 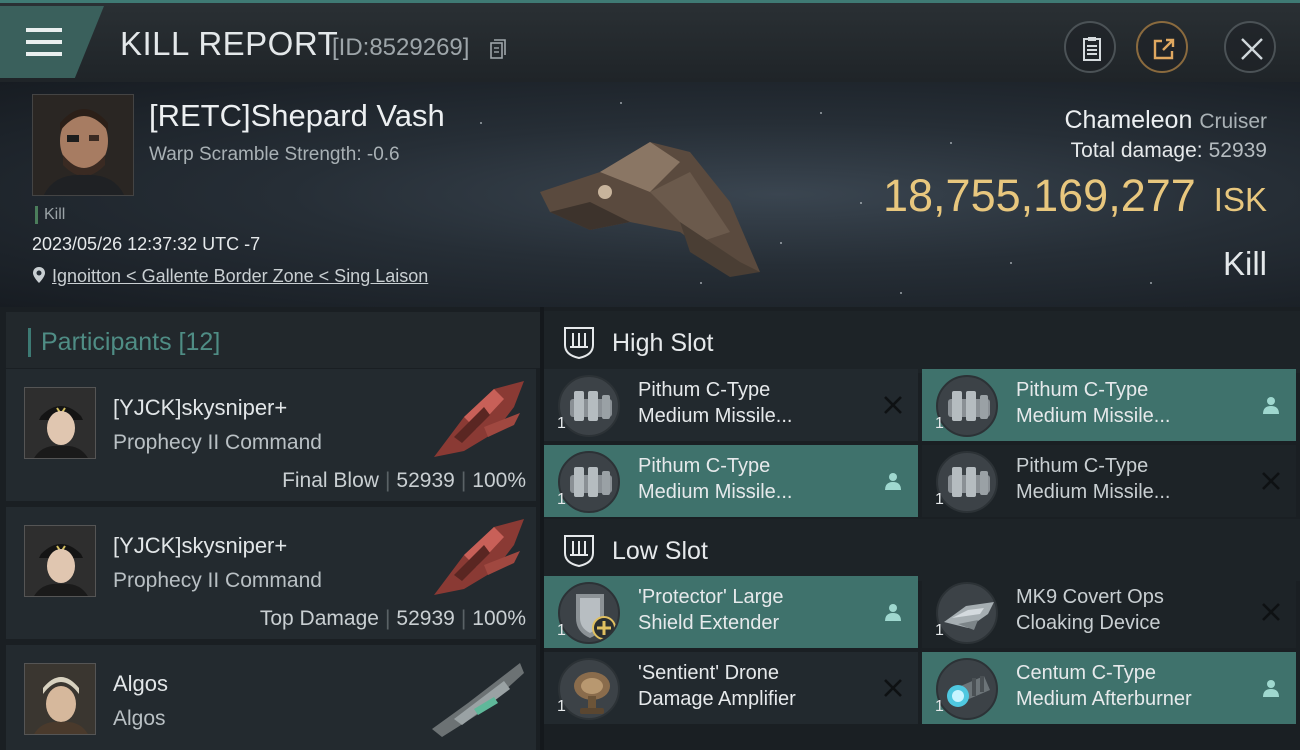 What do you see at coordinates (392, 618) in the screenshot?
I see `participant-stats: Top Damage | 52939 | 100%` at bounding box center [392, 618].